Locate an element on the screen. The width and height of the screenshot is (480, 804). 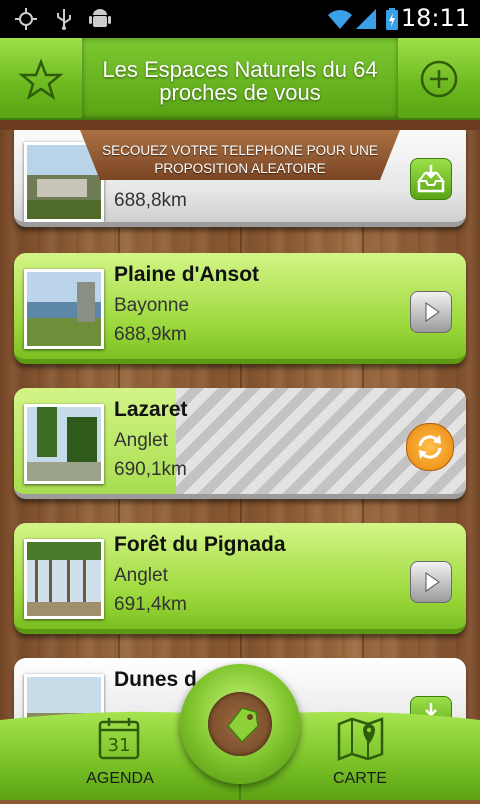
battery-icon is located at coordinates (392, 19).